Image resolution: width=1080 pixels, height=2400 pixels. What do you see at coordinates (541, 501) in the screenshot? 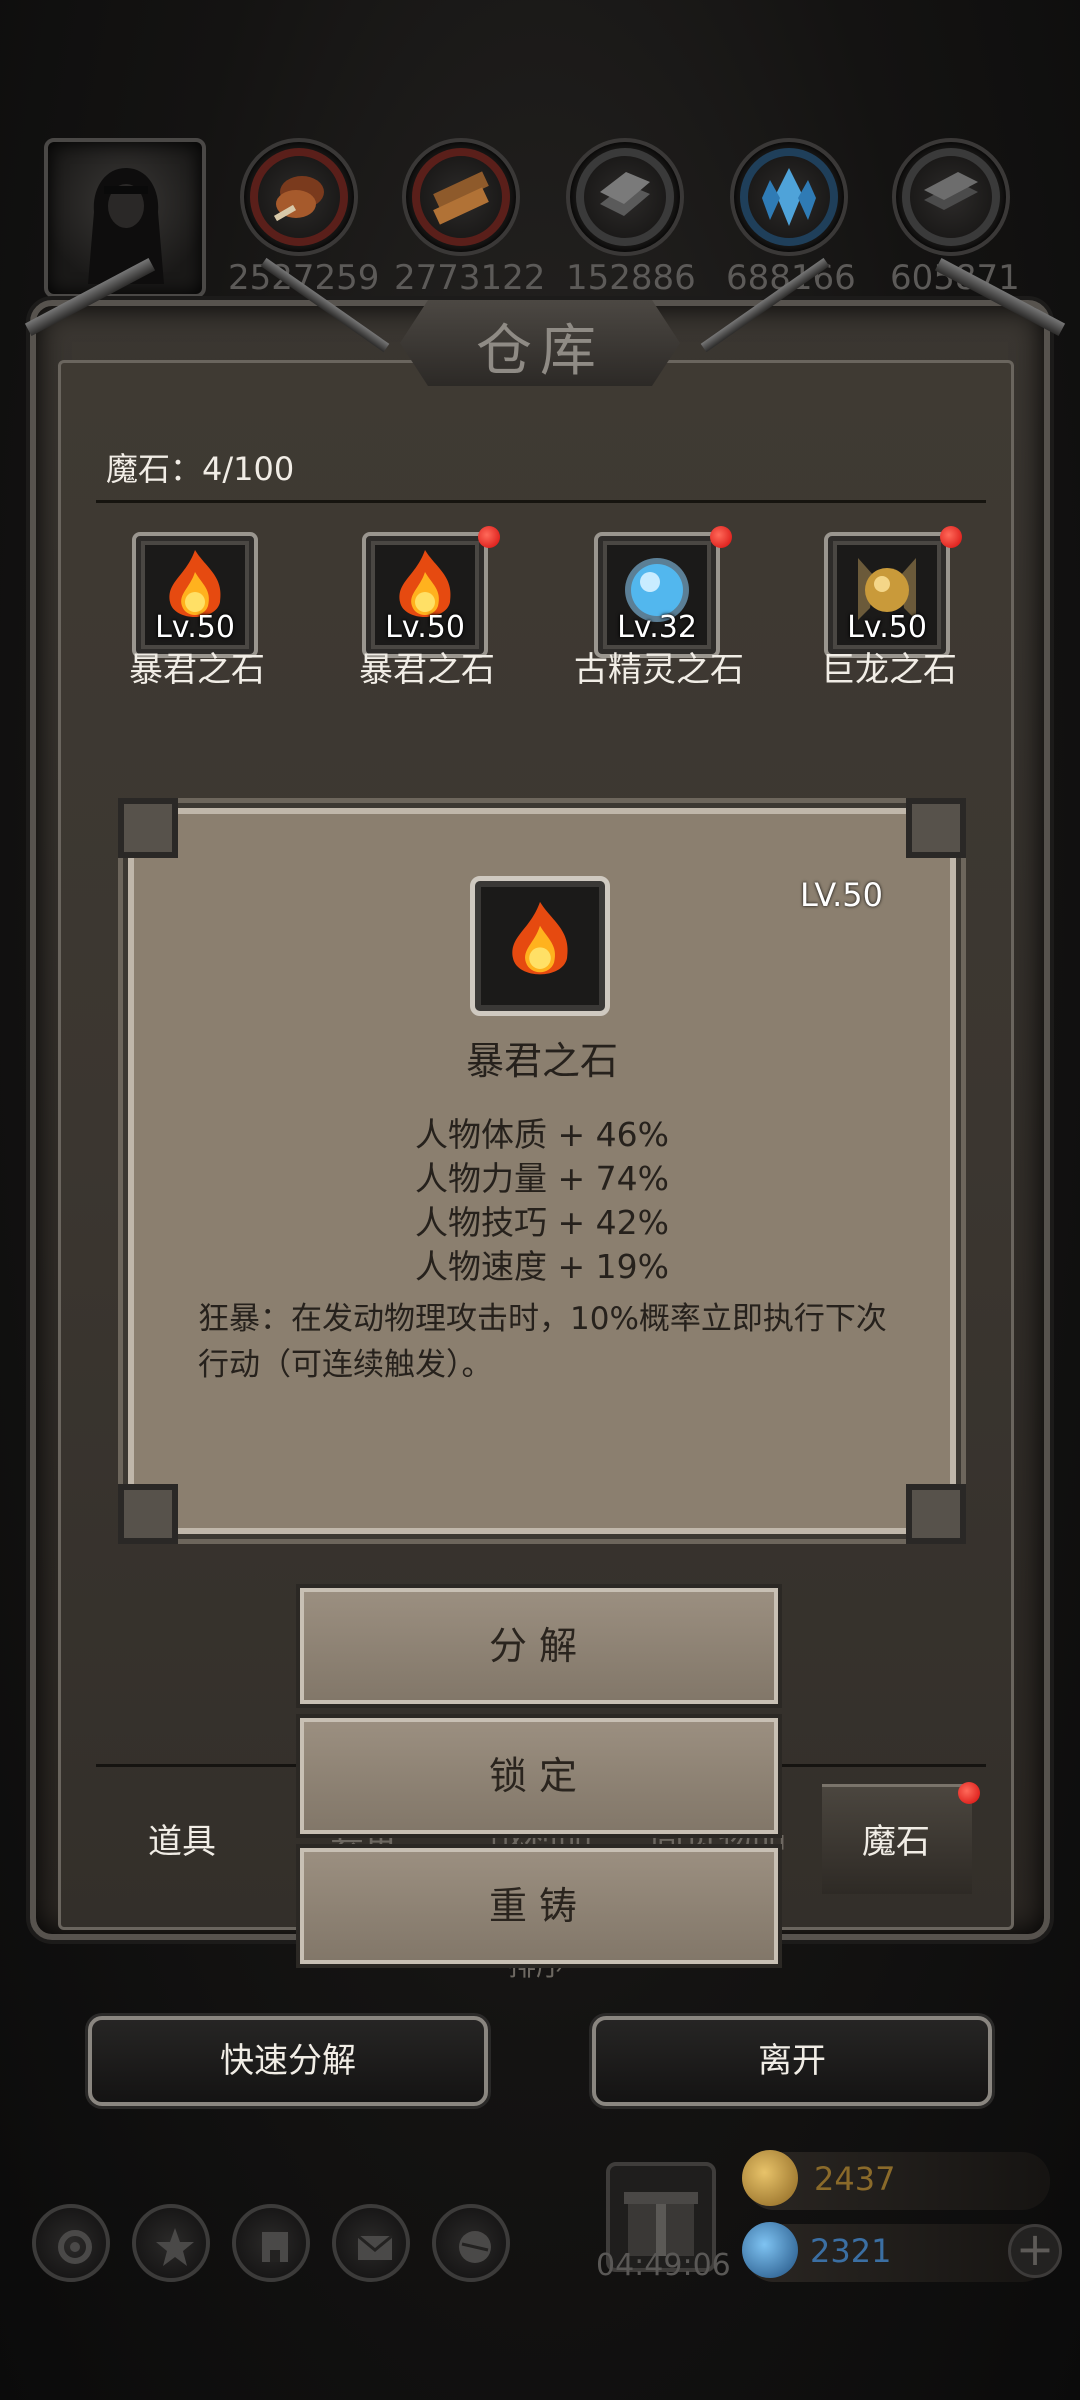
I see `divider` at bounding box center [541, 501].